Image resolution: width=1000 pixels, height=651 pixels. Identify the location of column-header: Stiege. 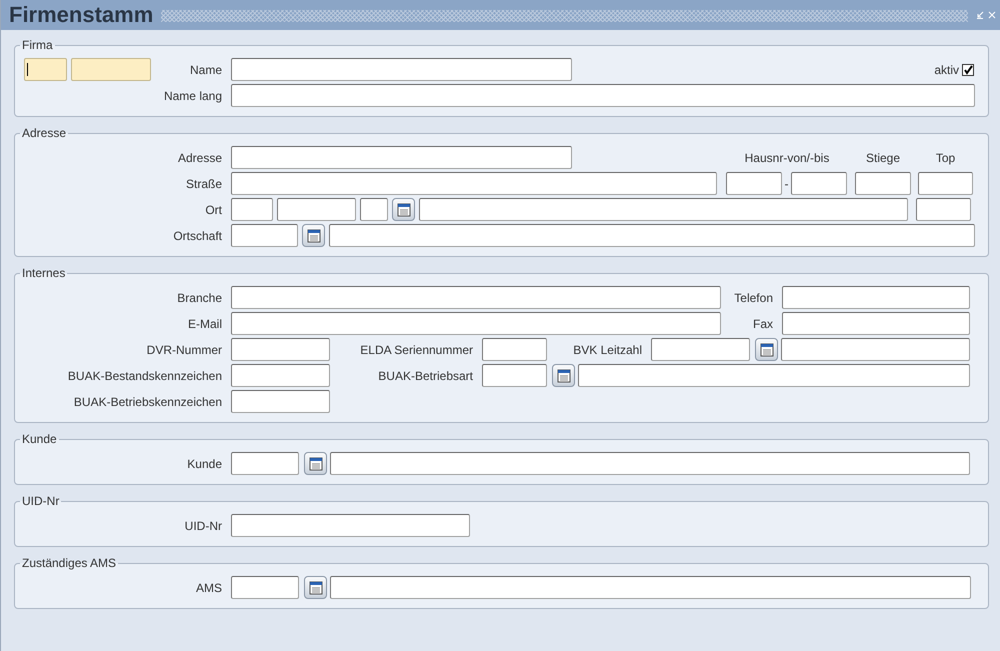
(883, 157).